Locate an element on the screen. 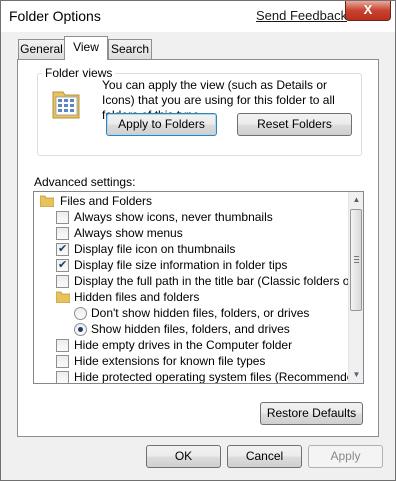 This screenshot has height=481, width=396. reset-folders-button: Reset Folders is located at coordinates (294, 124).